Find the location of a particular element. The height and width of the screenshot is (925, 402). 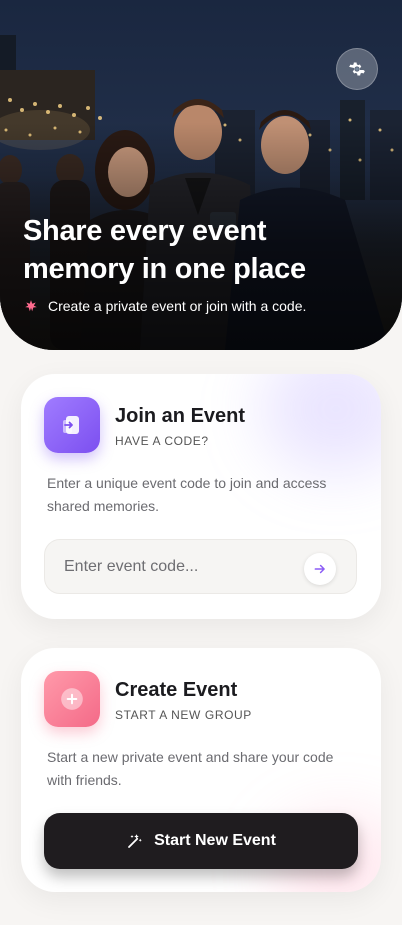

create-card-kicker: START A NEW GROUP is located at coordinates (183, 715).